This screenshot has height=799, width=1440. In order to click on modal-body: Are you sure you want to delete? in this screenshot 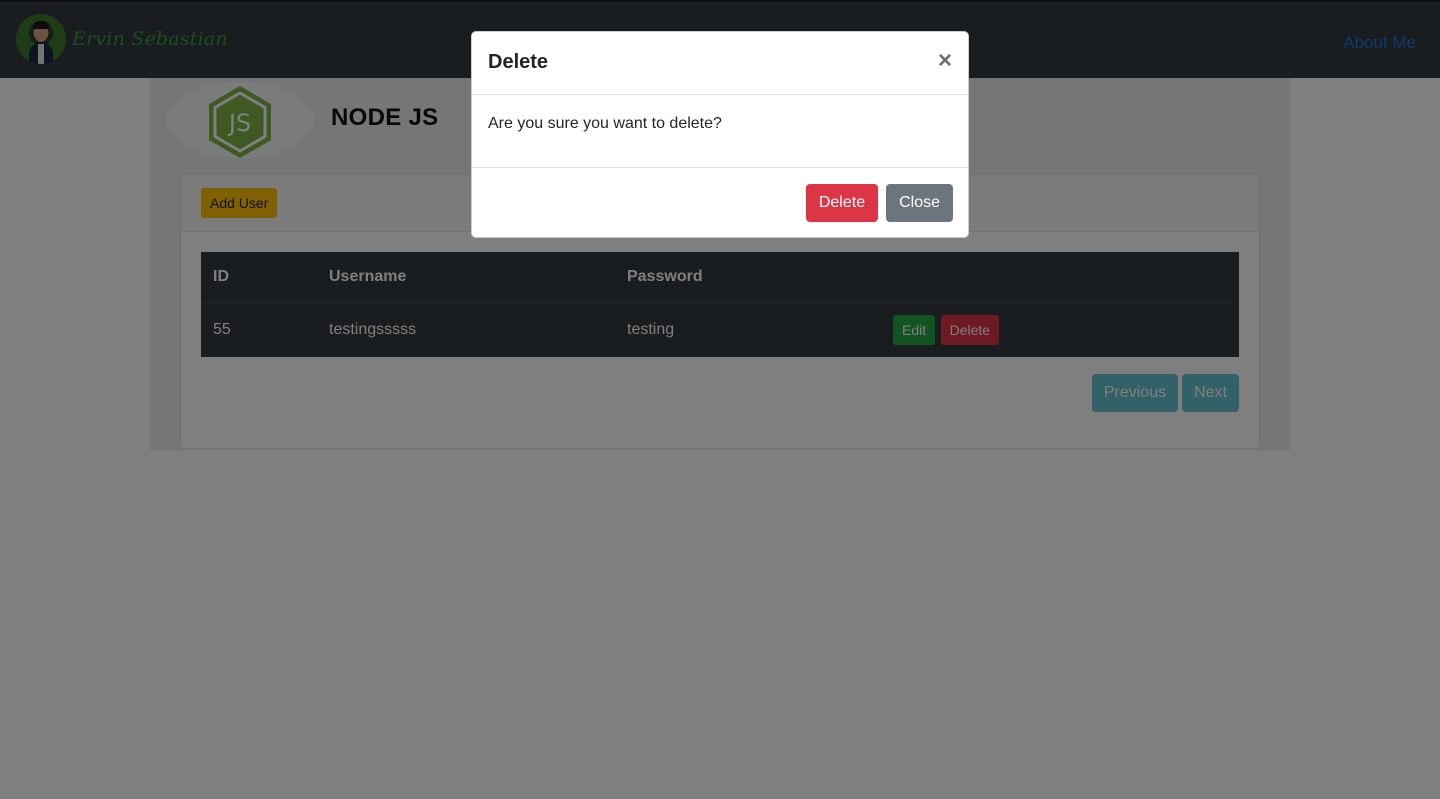, I will do `click(720, 131)`.